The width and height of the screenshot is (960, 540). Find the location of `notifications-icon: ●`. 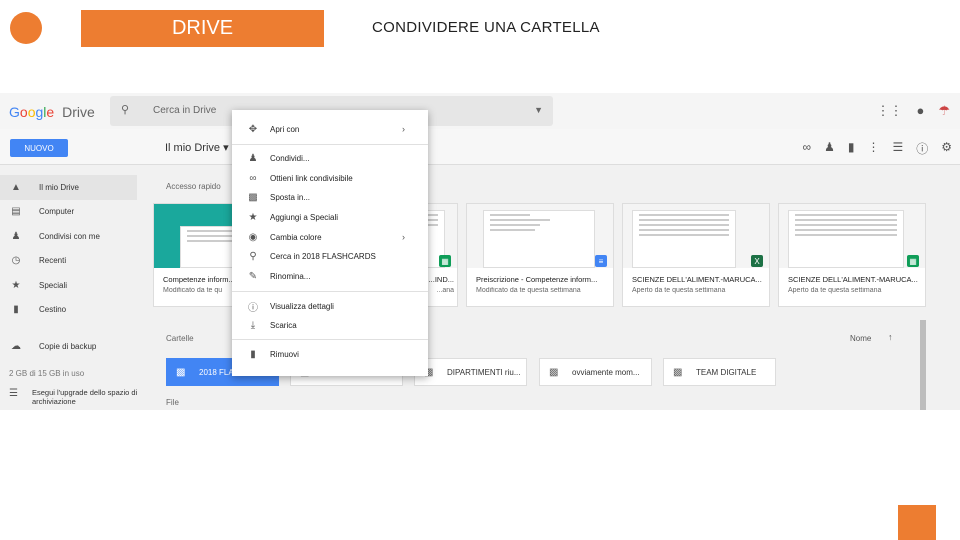

notifications-icon: ● is located at coordinates (920, 111).